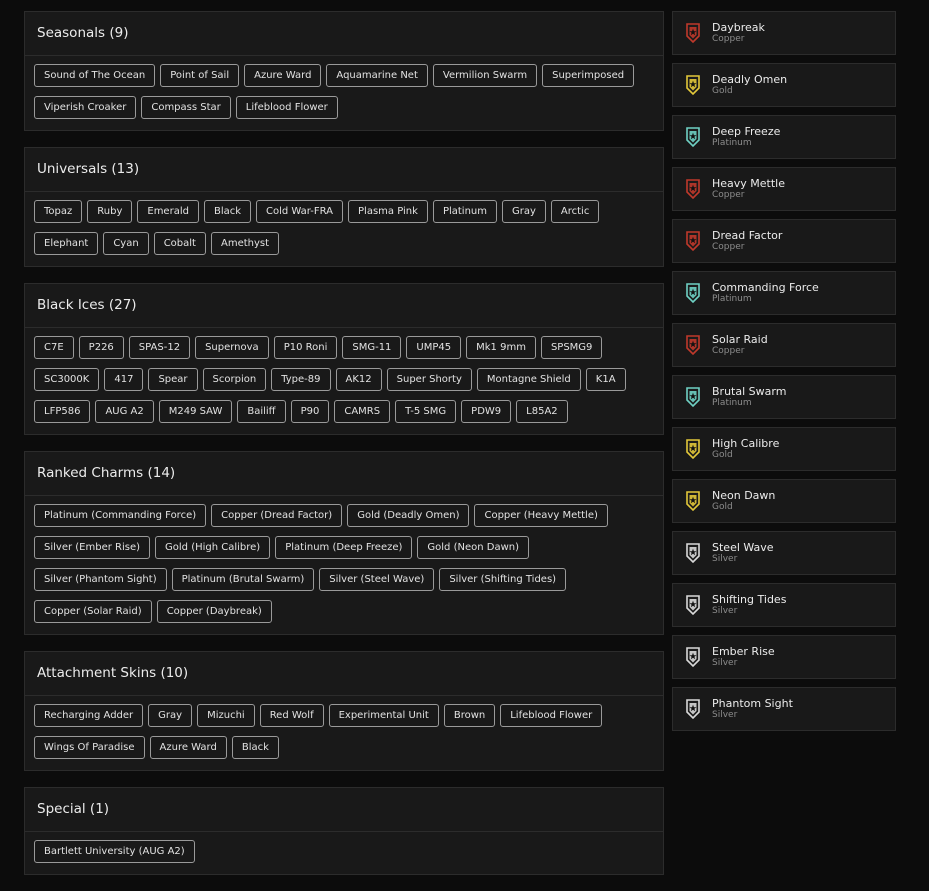 The height and width of the screenshot is (891, 929). Describe the element at coordinates (408, 515) in the screenshot. I see `tag-gold-deadly-omen: Gold (Deadly Omen)` at that location.